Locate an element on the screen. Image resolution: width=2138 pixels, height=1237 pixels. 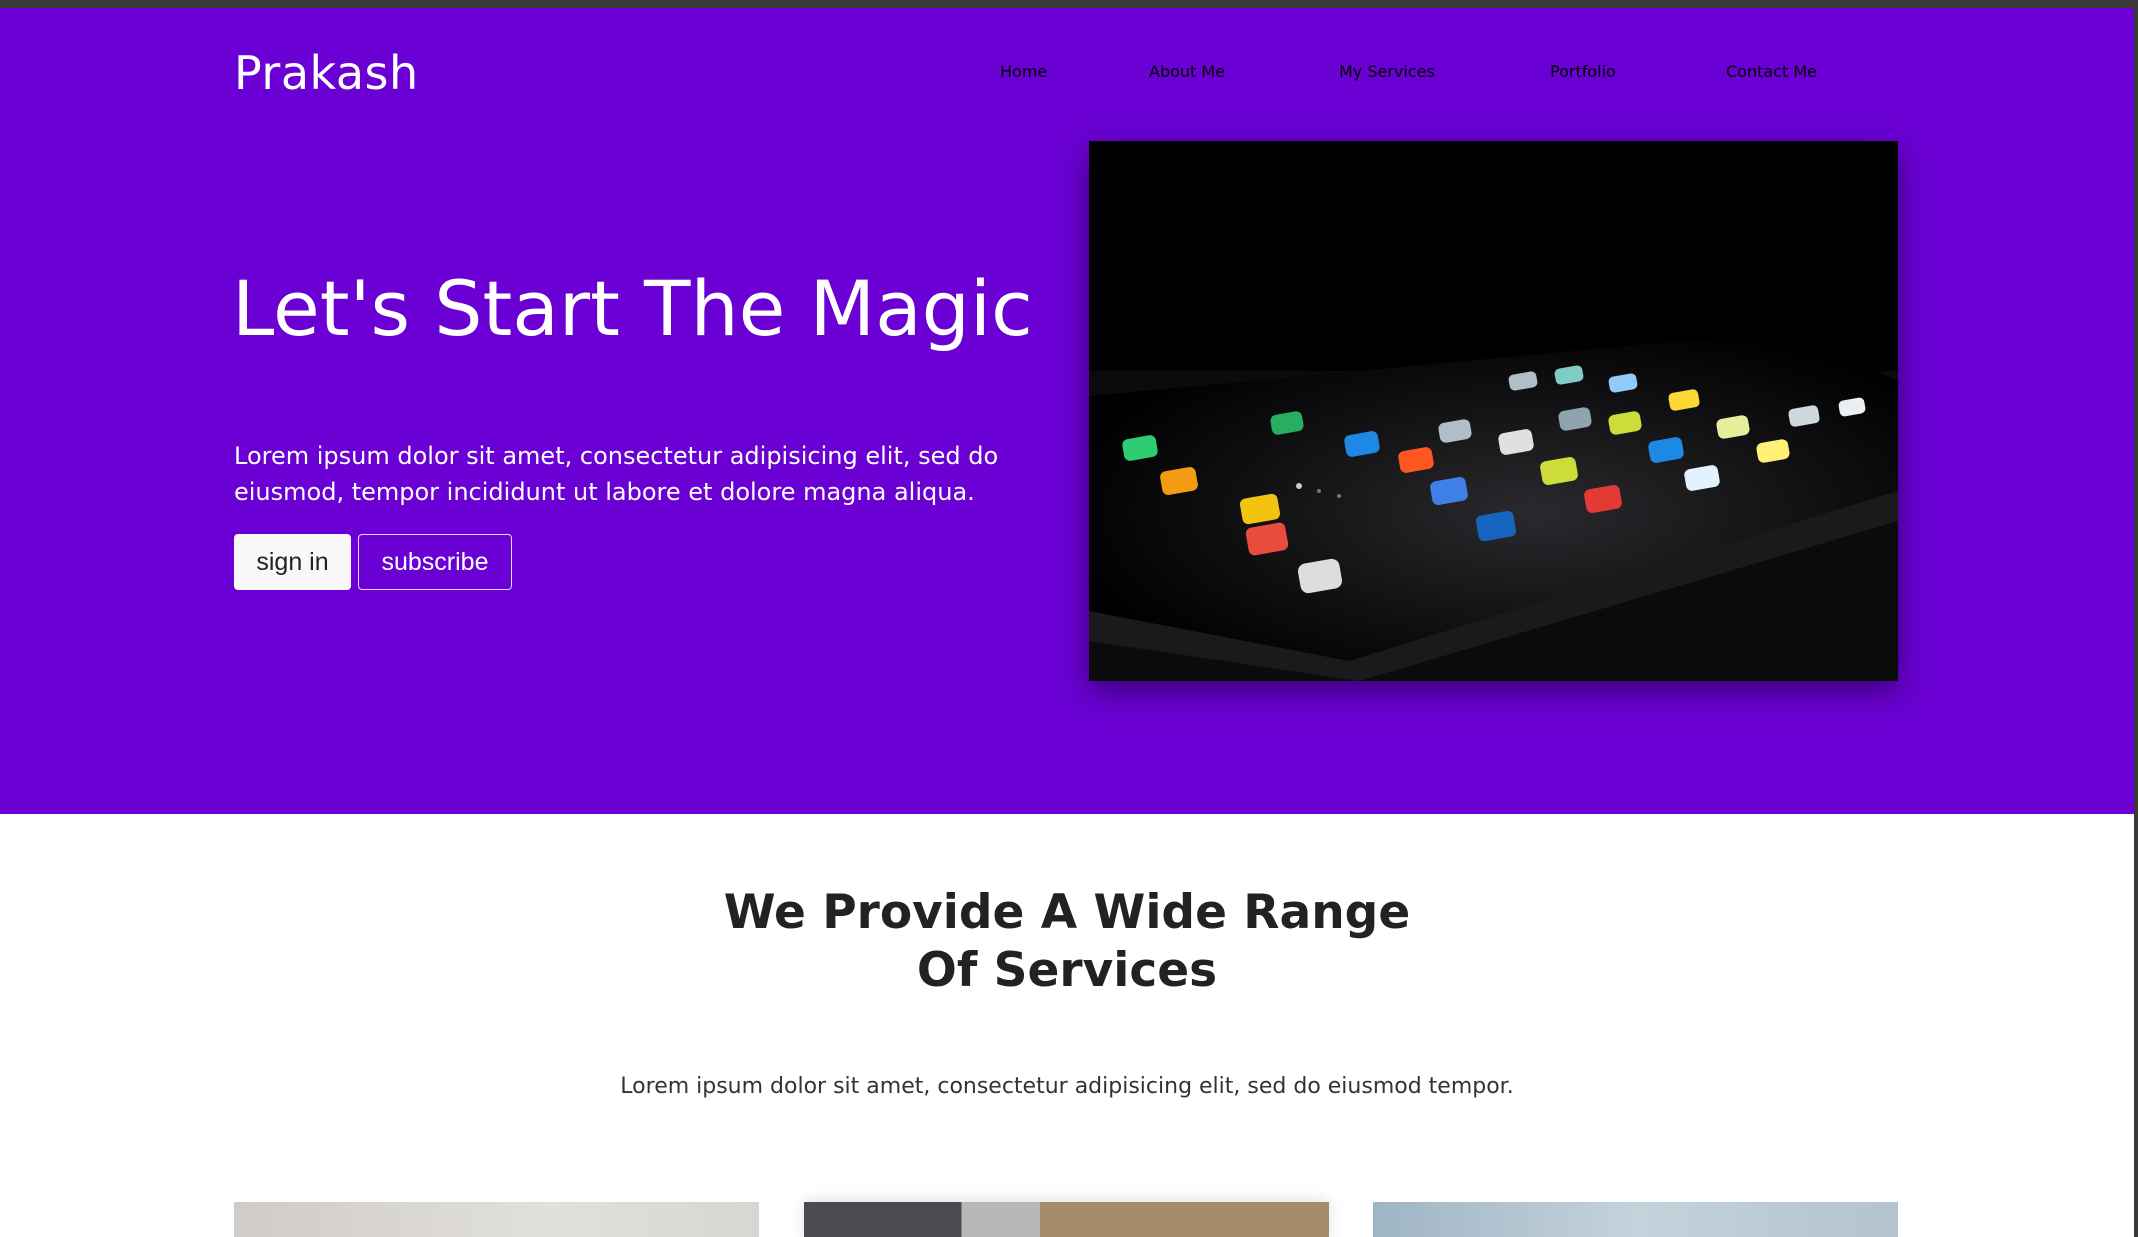
nav-portfolio: Portfolio is located at coordinates (1583, 71).